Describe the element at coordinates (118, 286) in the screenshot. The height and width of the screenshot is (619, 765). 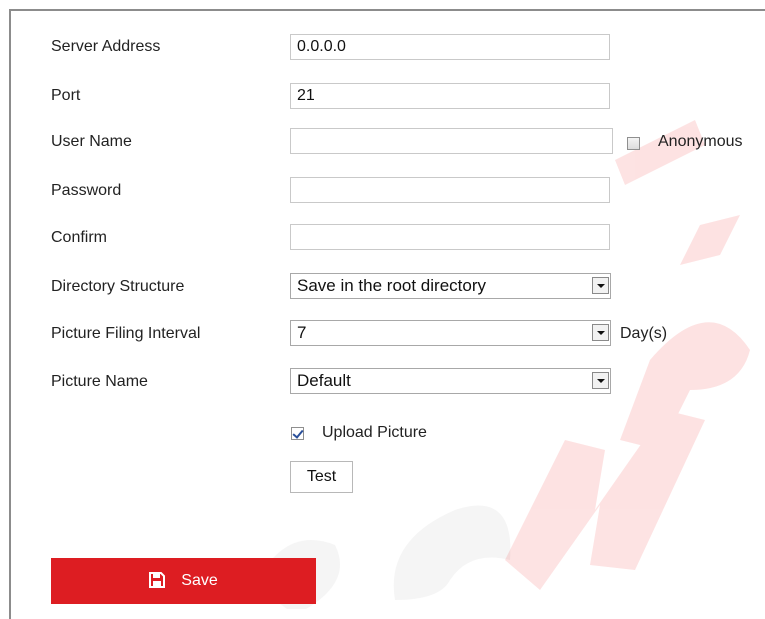
I see `directory-structure-label: Directory Structure` at that location.